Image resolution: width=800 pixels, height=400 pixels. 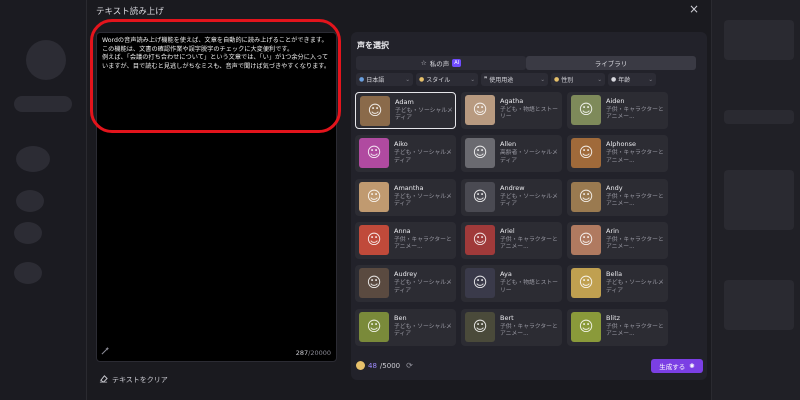 I want to click on character-limit: /20000, so click(x=319, y=353).